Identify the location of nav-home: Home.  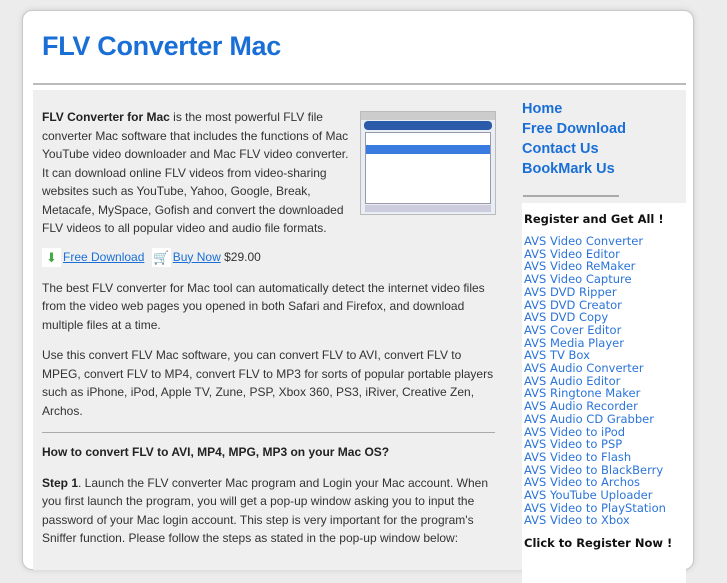
(604, 109).